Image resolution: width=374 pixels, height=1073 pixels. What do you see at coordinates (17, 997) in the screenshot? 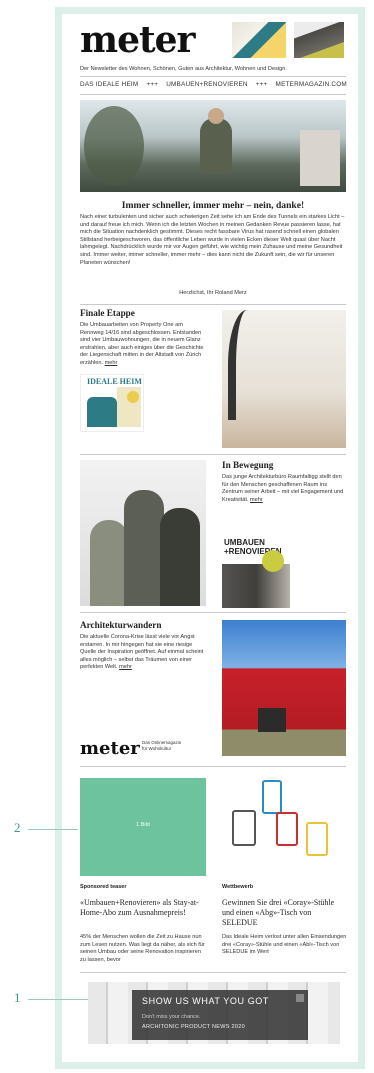
I see `callout-1: 1` at bounding box center [17, 997].